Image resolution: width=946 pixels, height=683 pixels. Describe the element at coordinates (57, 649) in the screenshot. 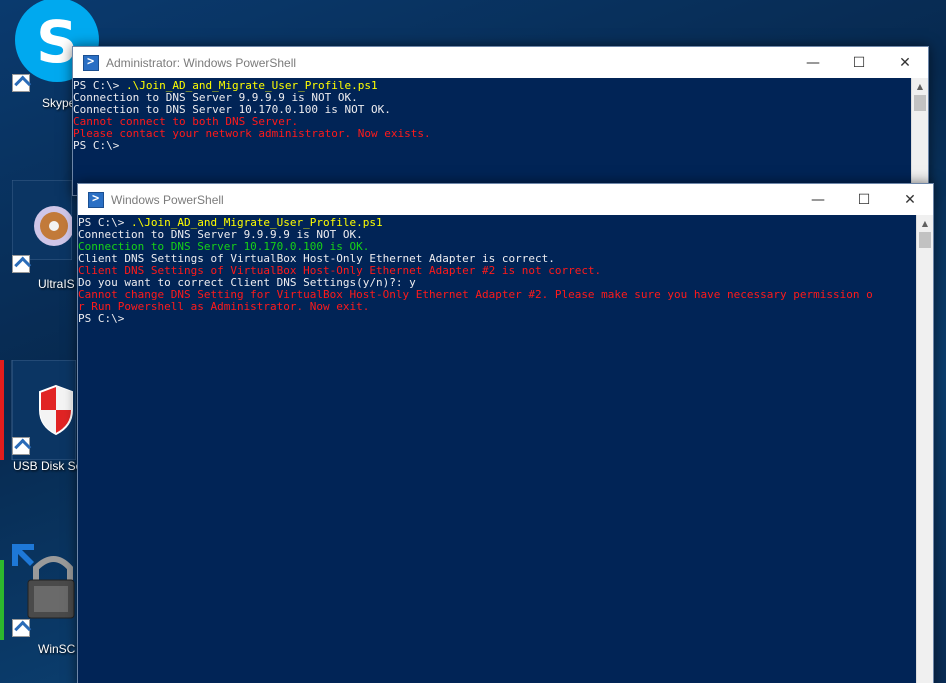

I see `desktop-icon-label: WinSC` at that location.